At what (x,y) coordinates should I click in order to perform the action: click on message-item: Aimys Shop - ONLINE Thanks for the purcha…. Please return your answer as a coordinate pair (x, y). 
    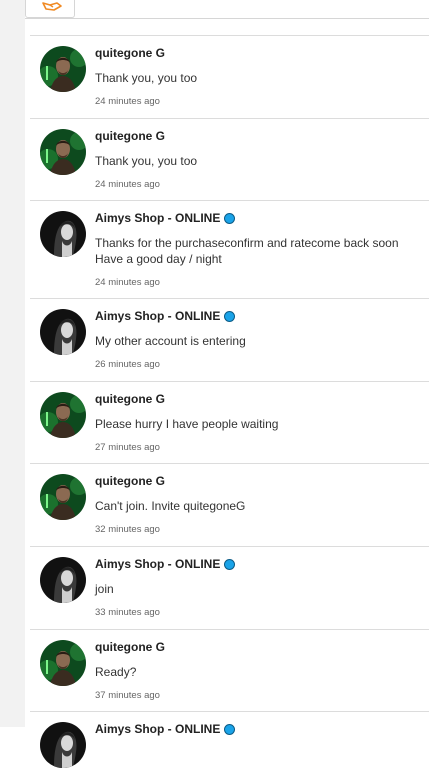
    Looking at the image, I should click on (229, 249).